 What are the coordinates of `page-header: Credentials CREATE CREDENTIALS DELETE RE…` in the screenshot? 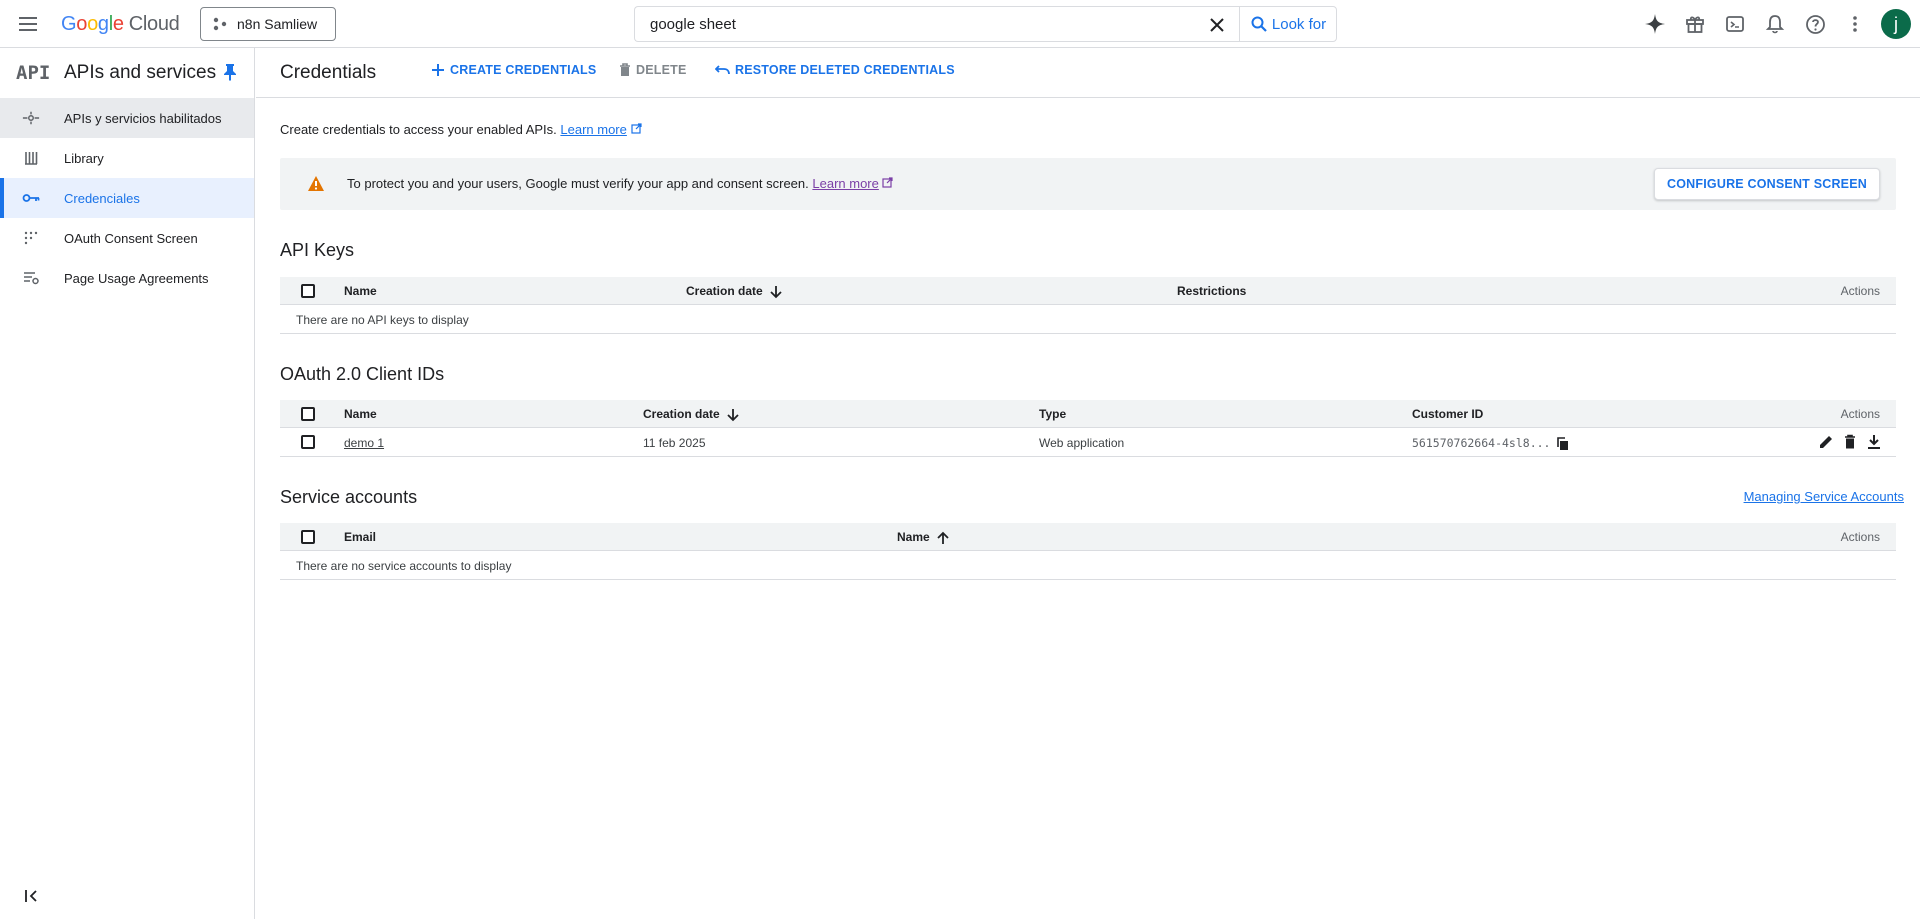 It's located at (1088, 73).